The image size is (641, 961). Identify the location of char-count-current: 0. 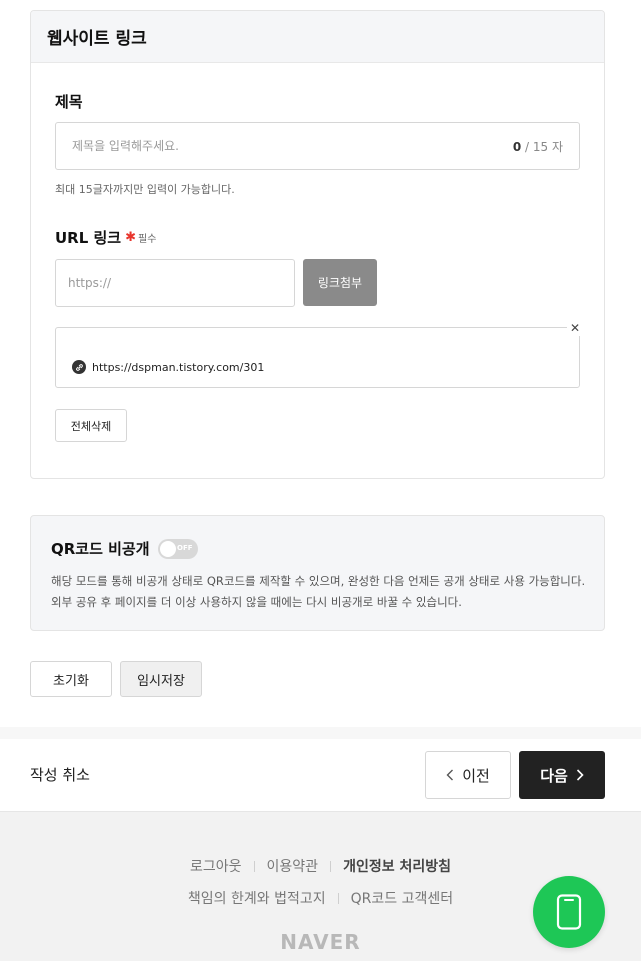
(517, 146).